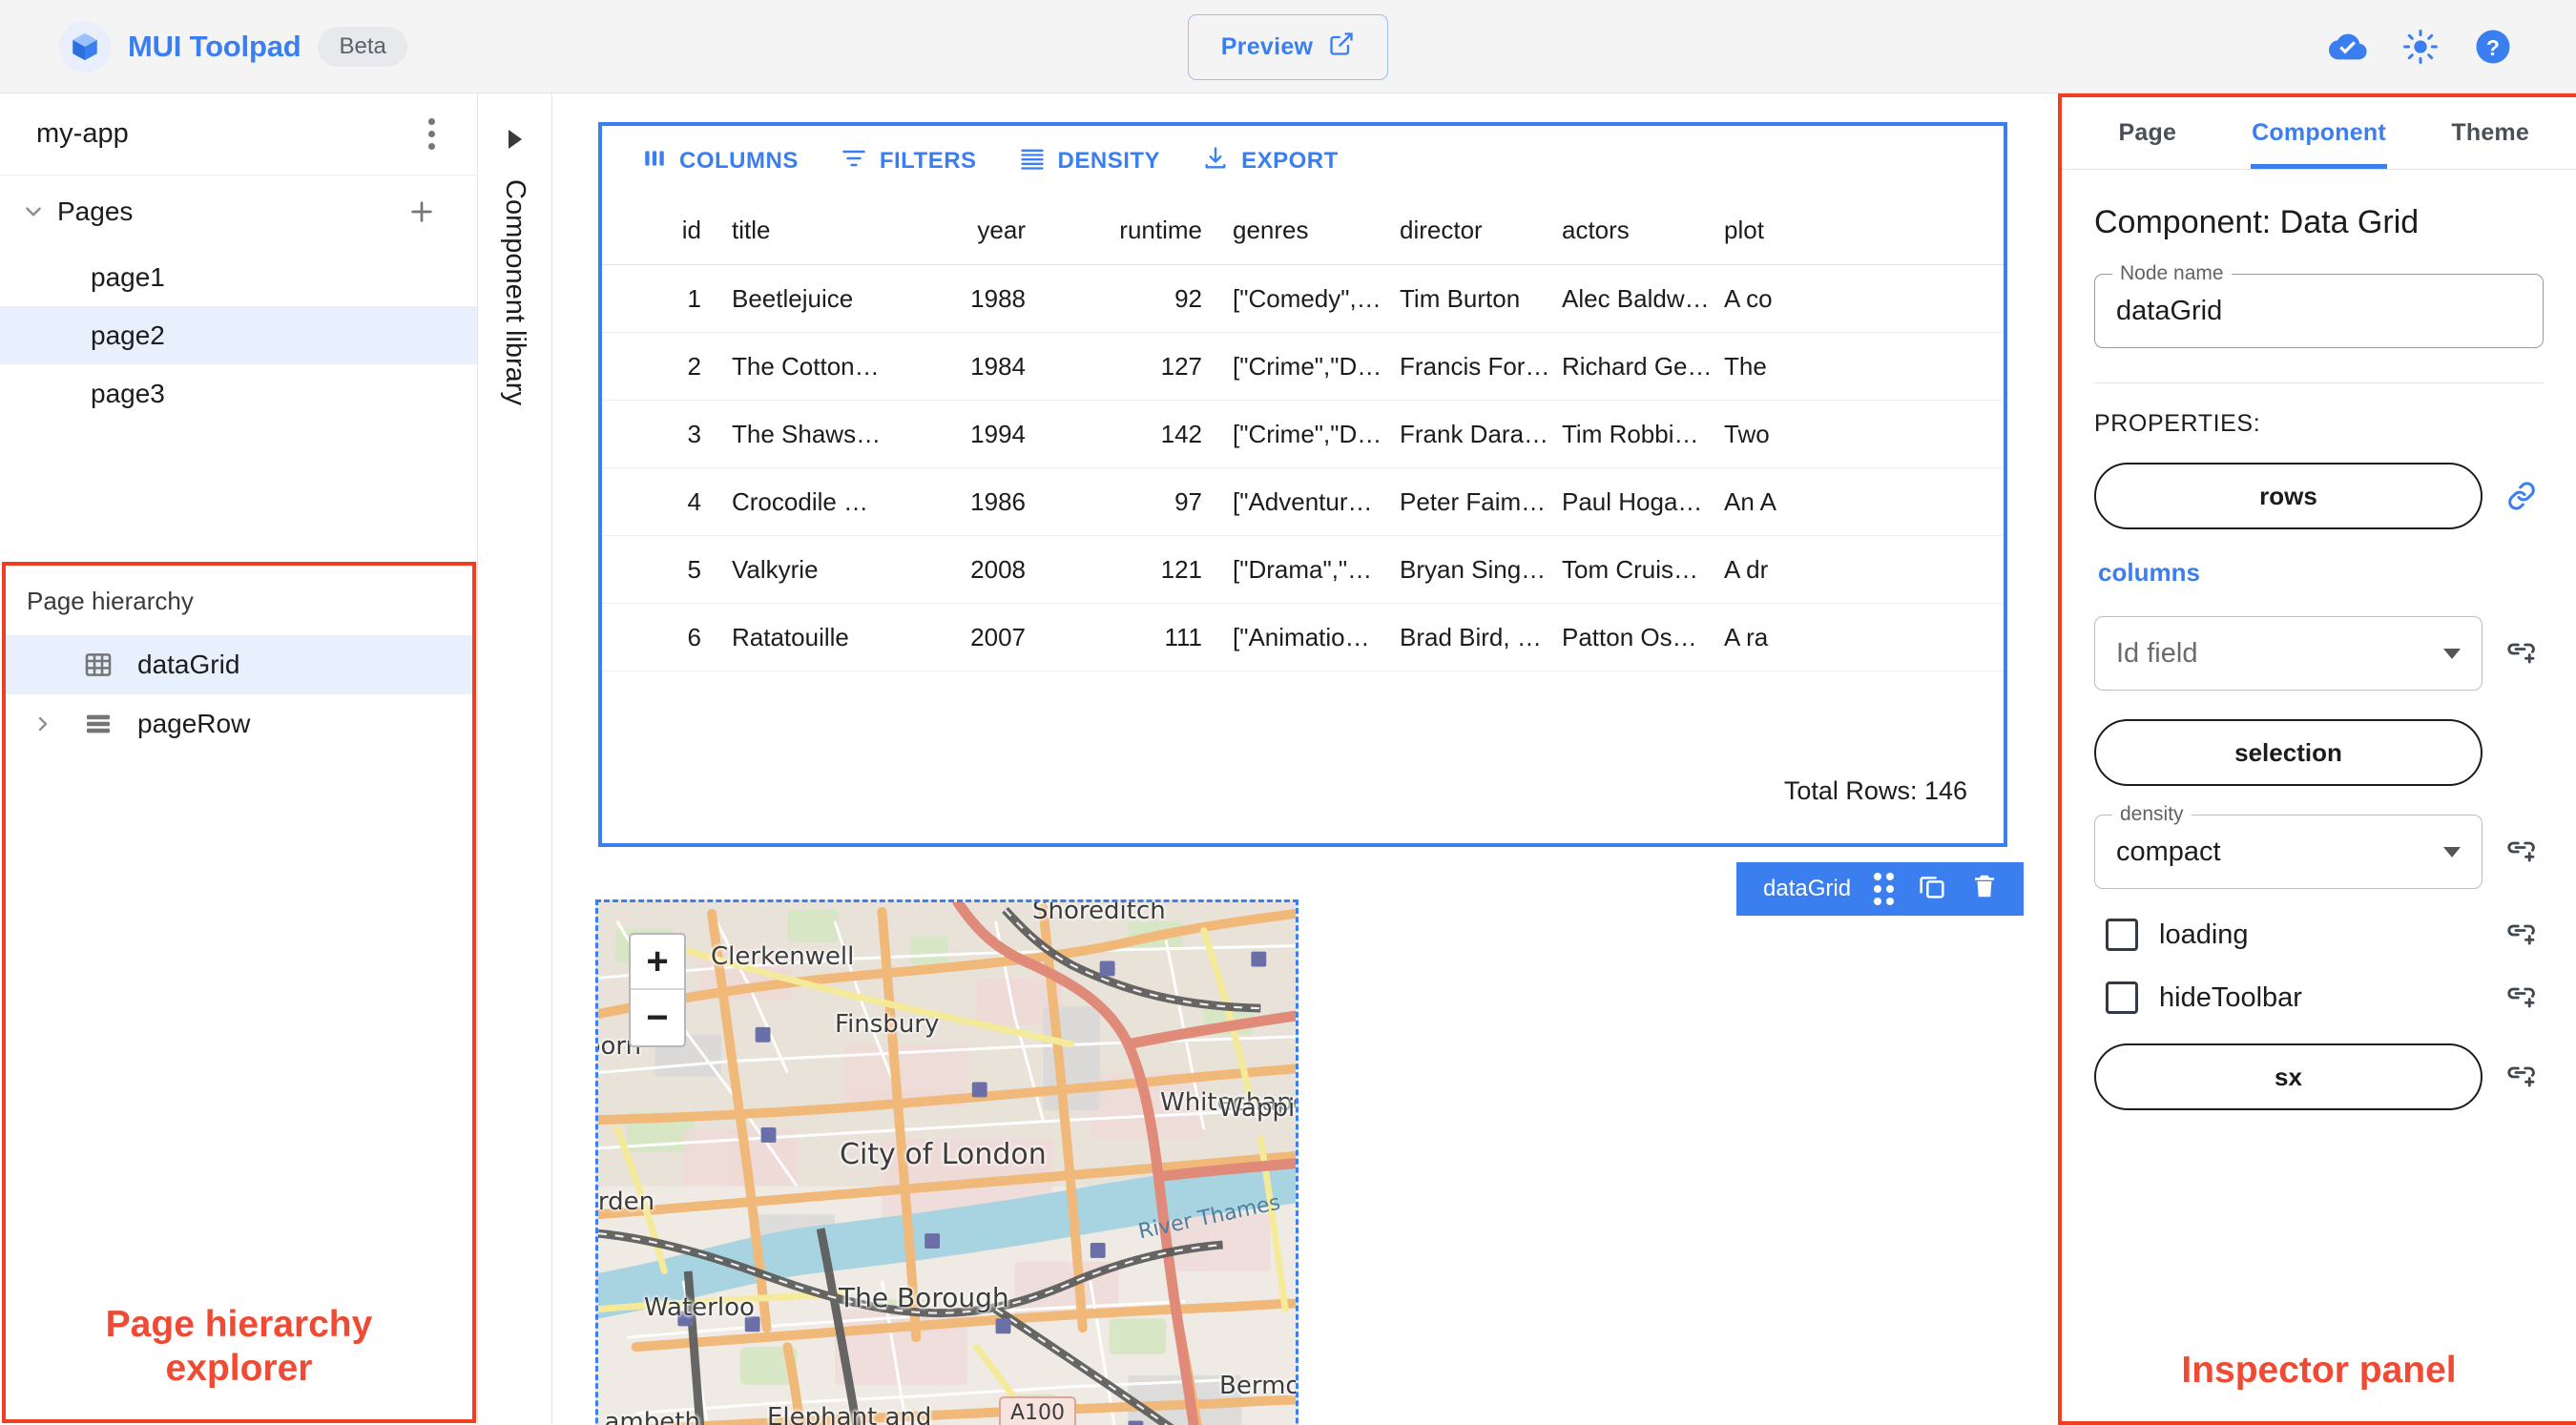 The height and width of the screenshot is (1425, 2576). What do you see at coordinates (1746, 636) in the screenshot?
I see `cell-plot: A ra` at bounding box center [1746, 636].